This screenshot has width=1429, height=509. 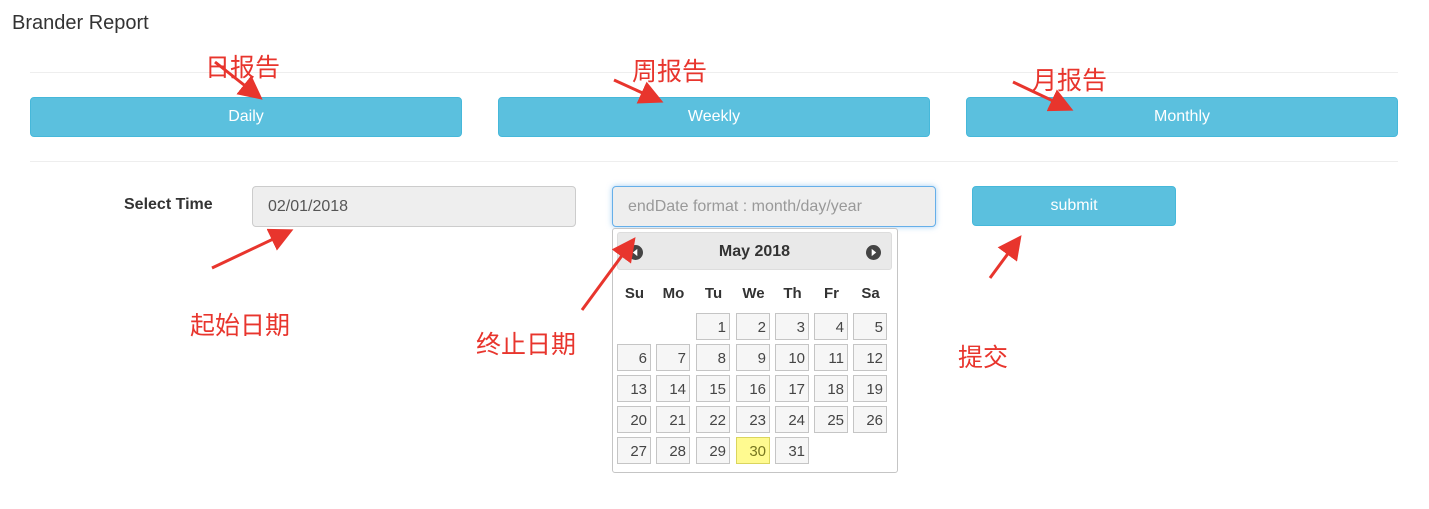 What do you see at coordinates (1043, 96) in the screenshot?
I see `arrow-monthly` at bounding box center [1043, 96].